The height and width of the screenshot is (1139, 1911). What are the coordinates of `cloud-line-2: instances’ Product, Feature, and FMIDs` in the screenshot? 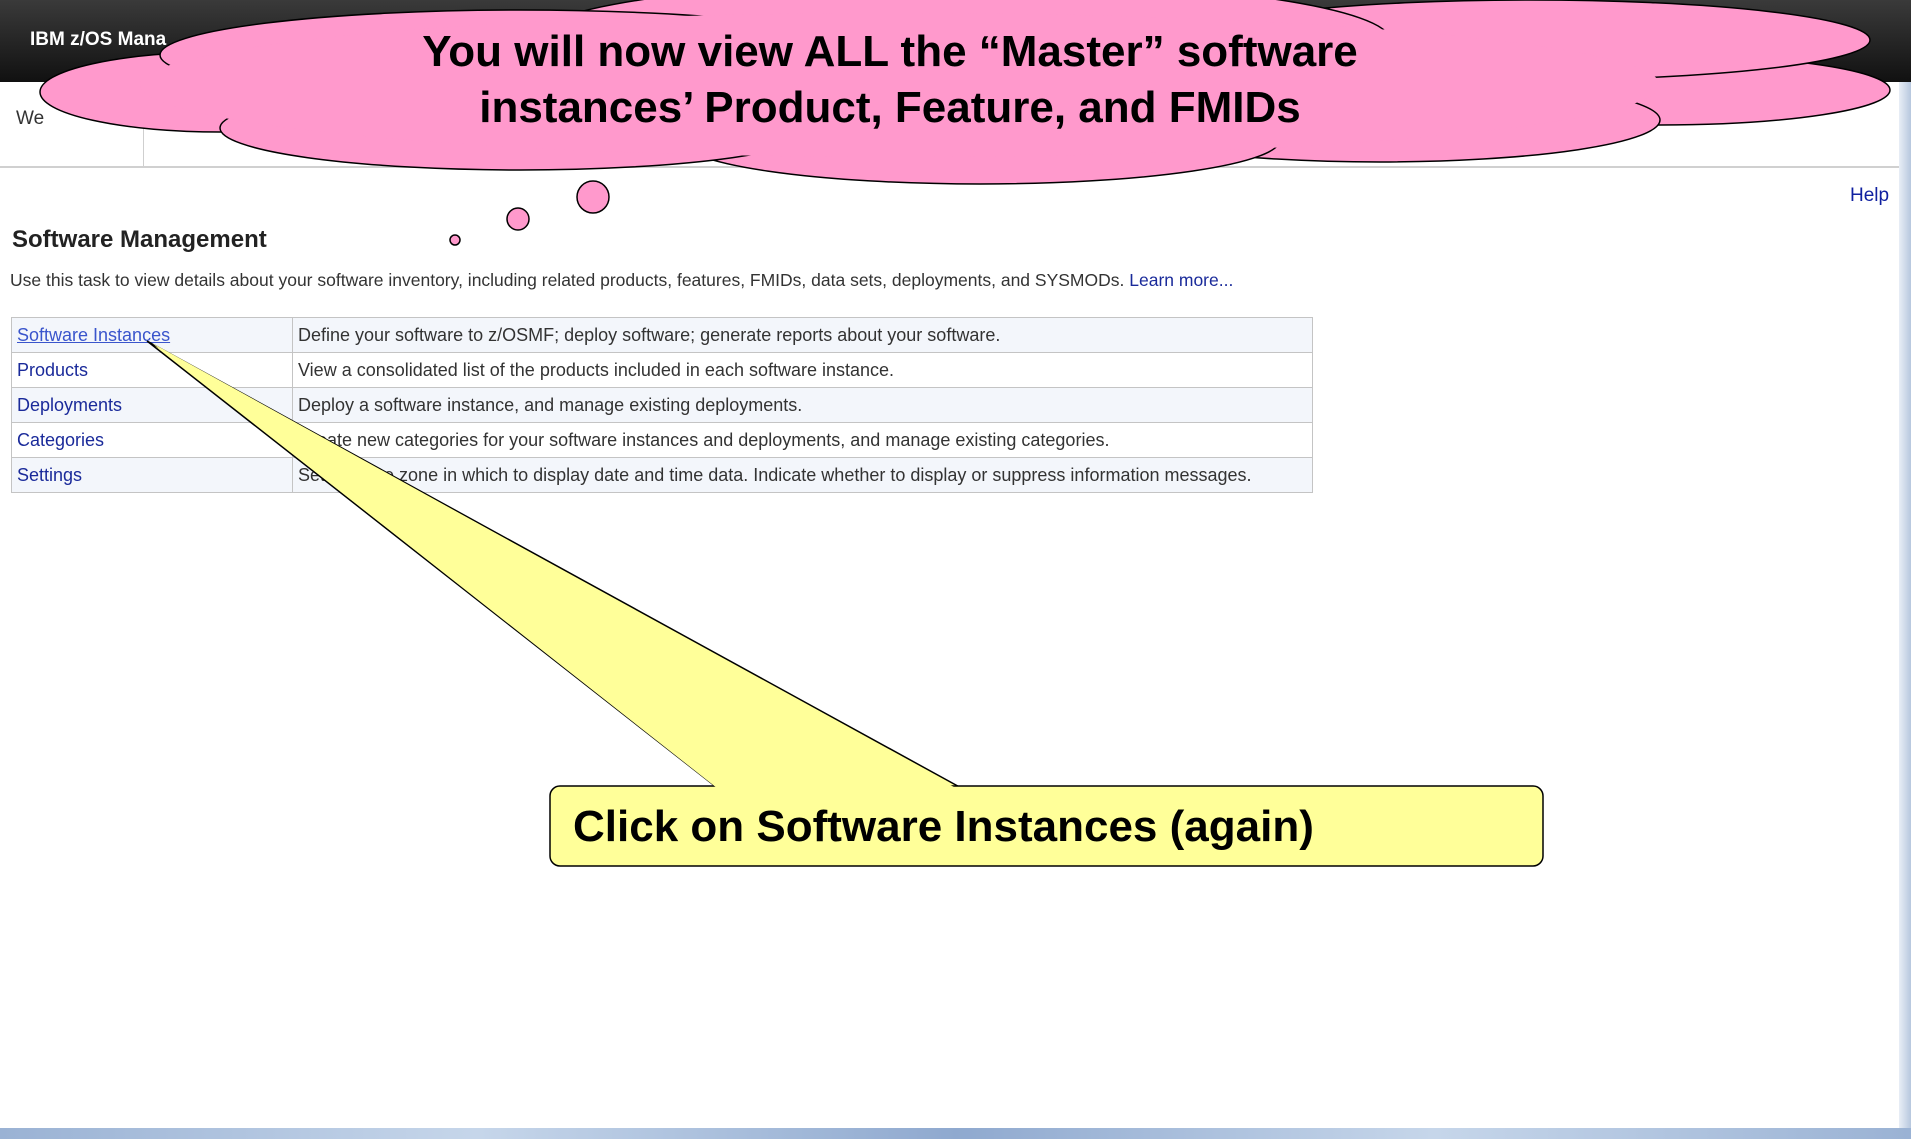 It's located at (890, 107).